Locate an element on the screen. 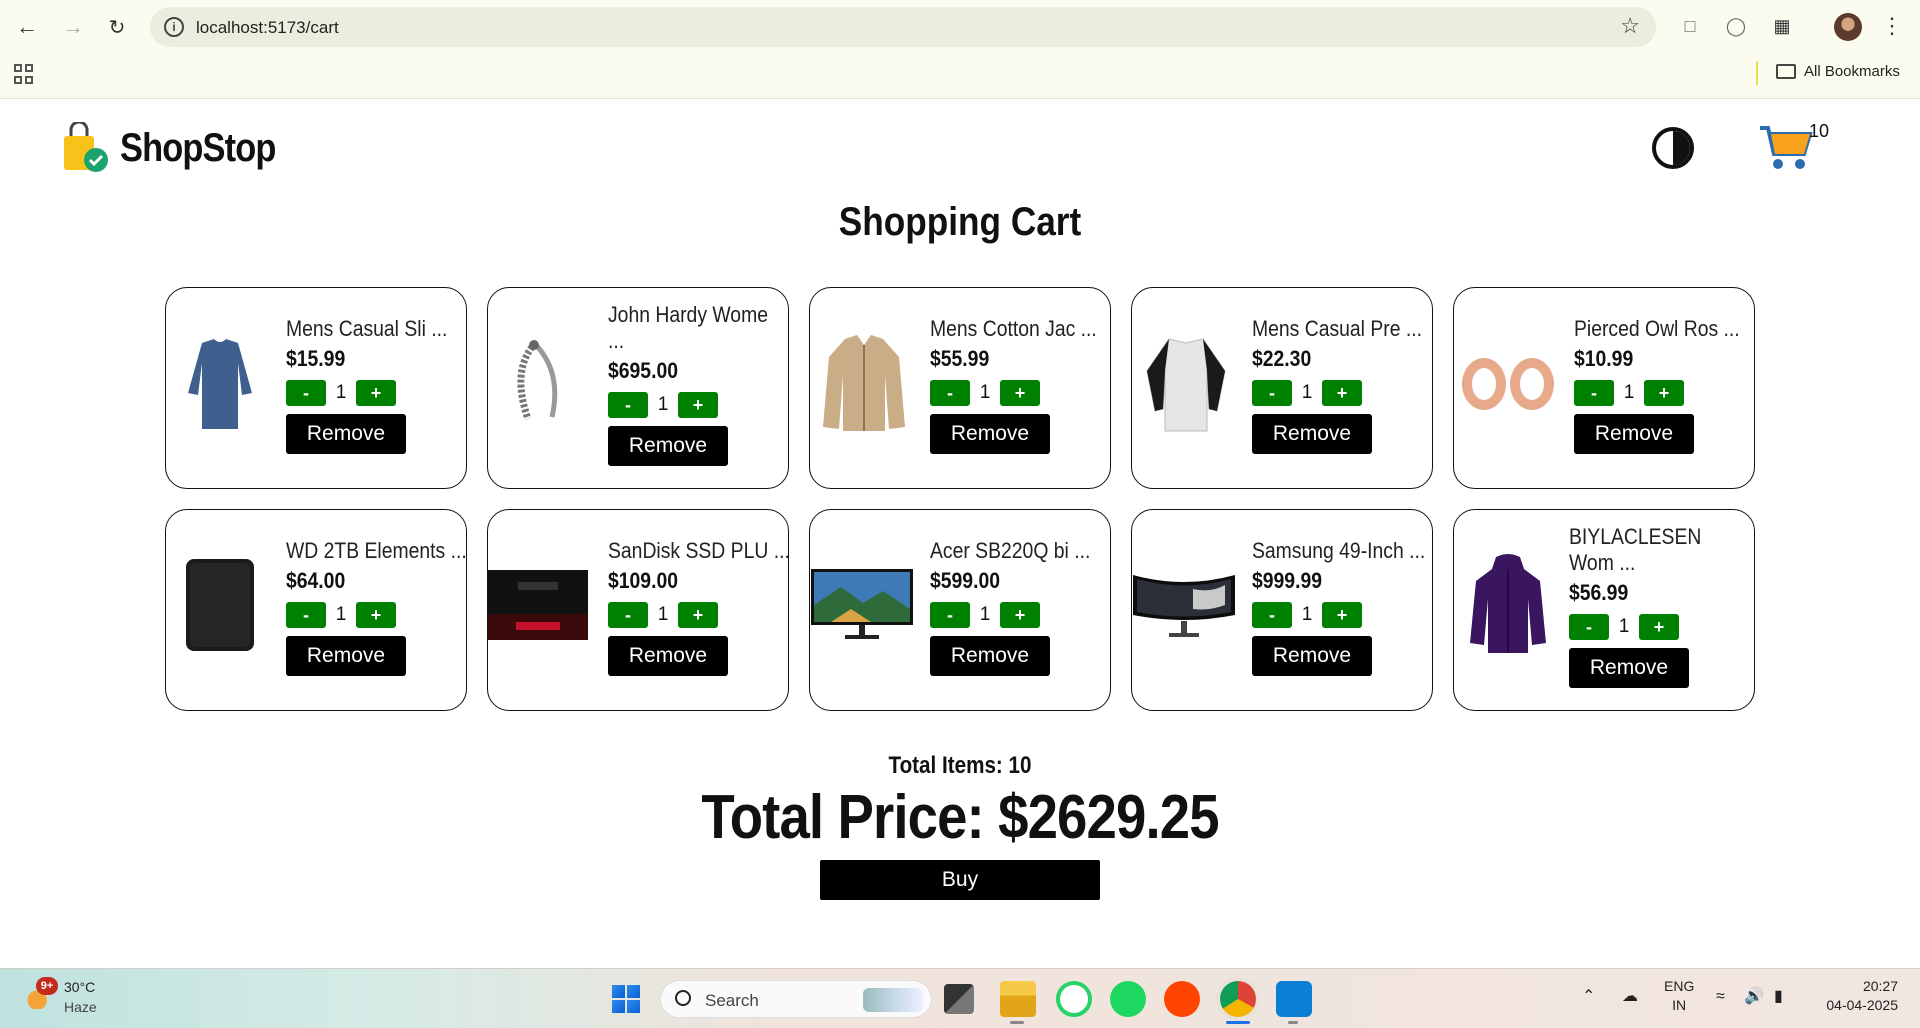  raglan-tee-image-icon is located at coordinates (1186, 385).